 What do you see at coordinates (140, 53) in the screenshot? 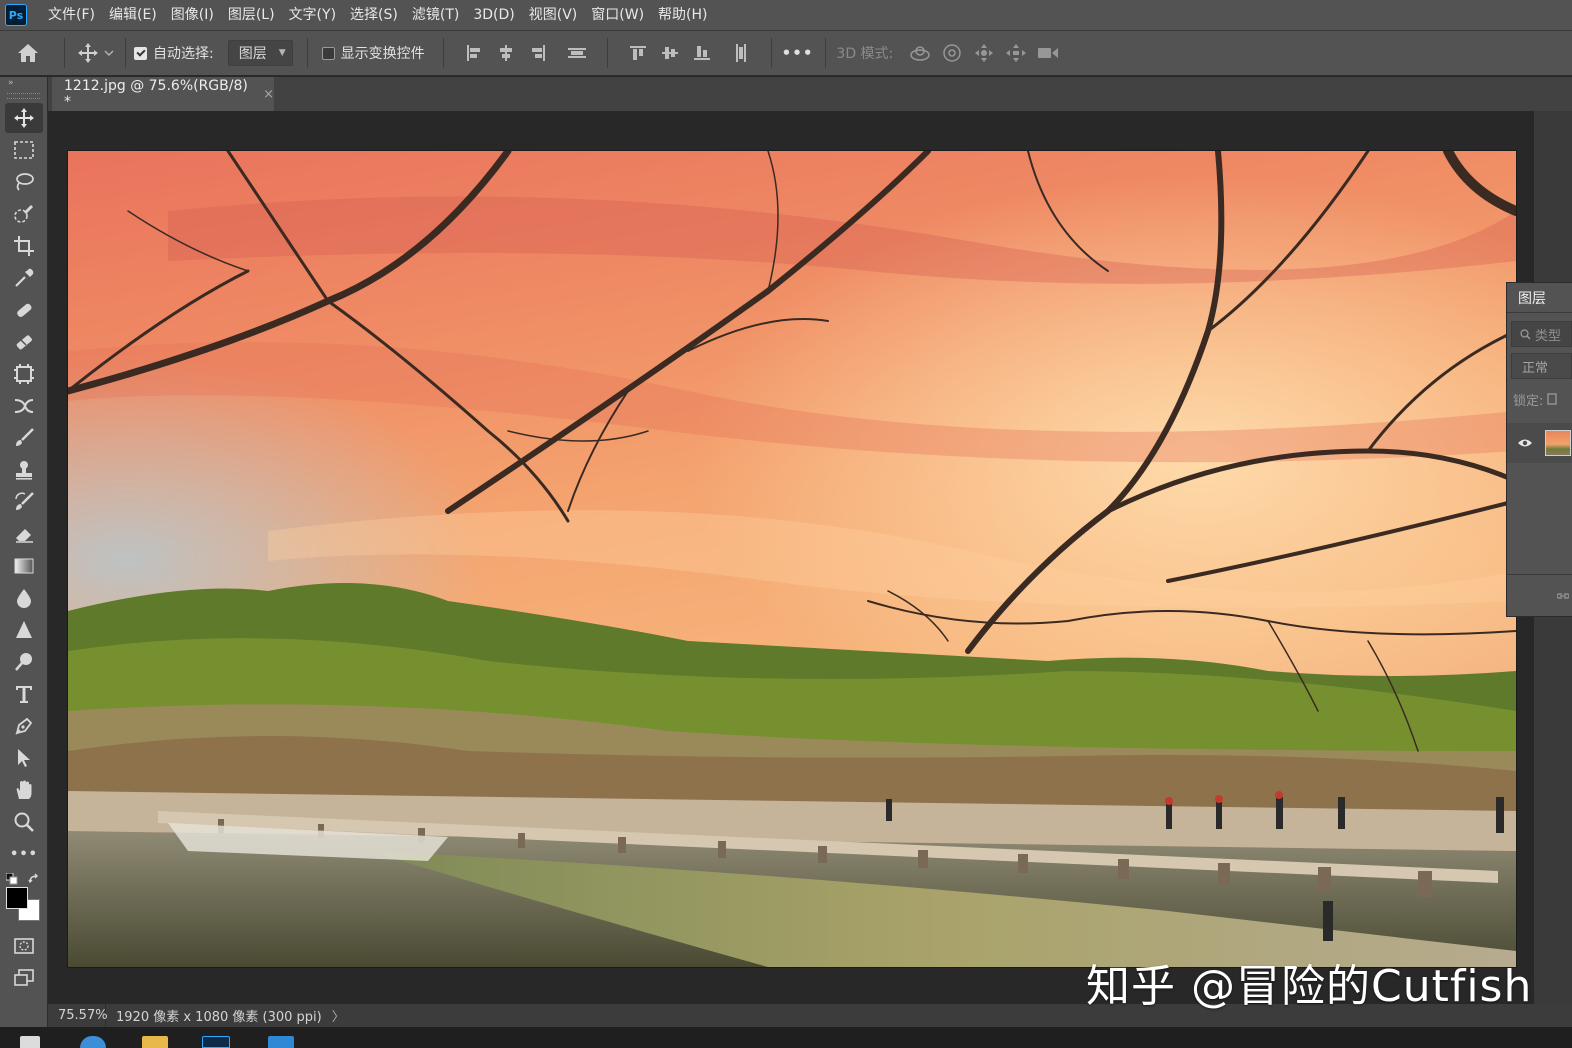
I see `auto-select-checkbox` at bounding box center [140, 53].